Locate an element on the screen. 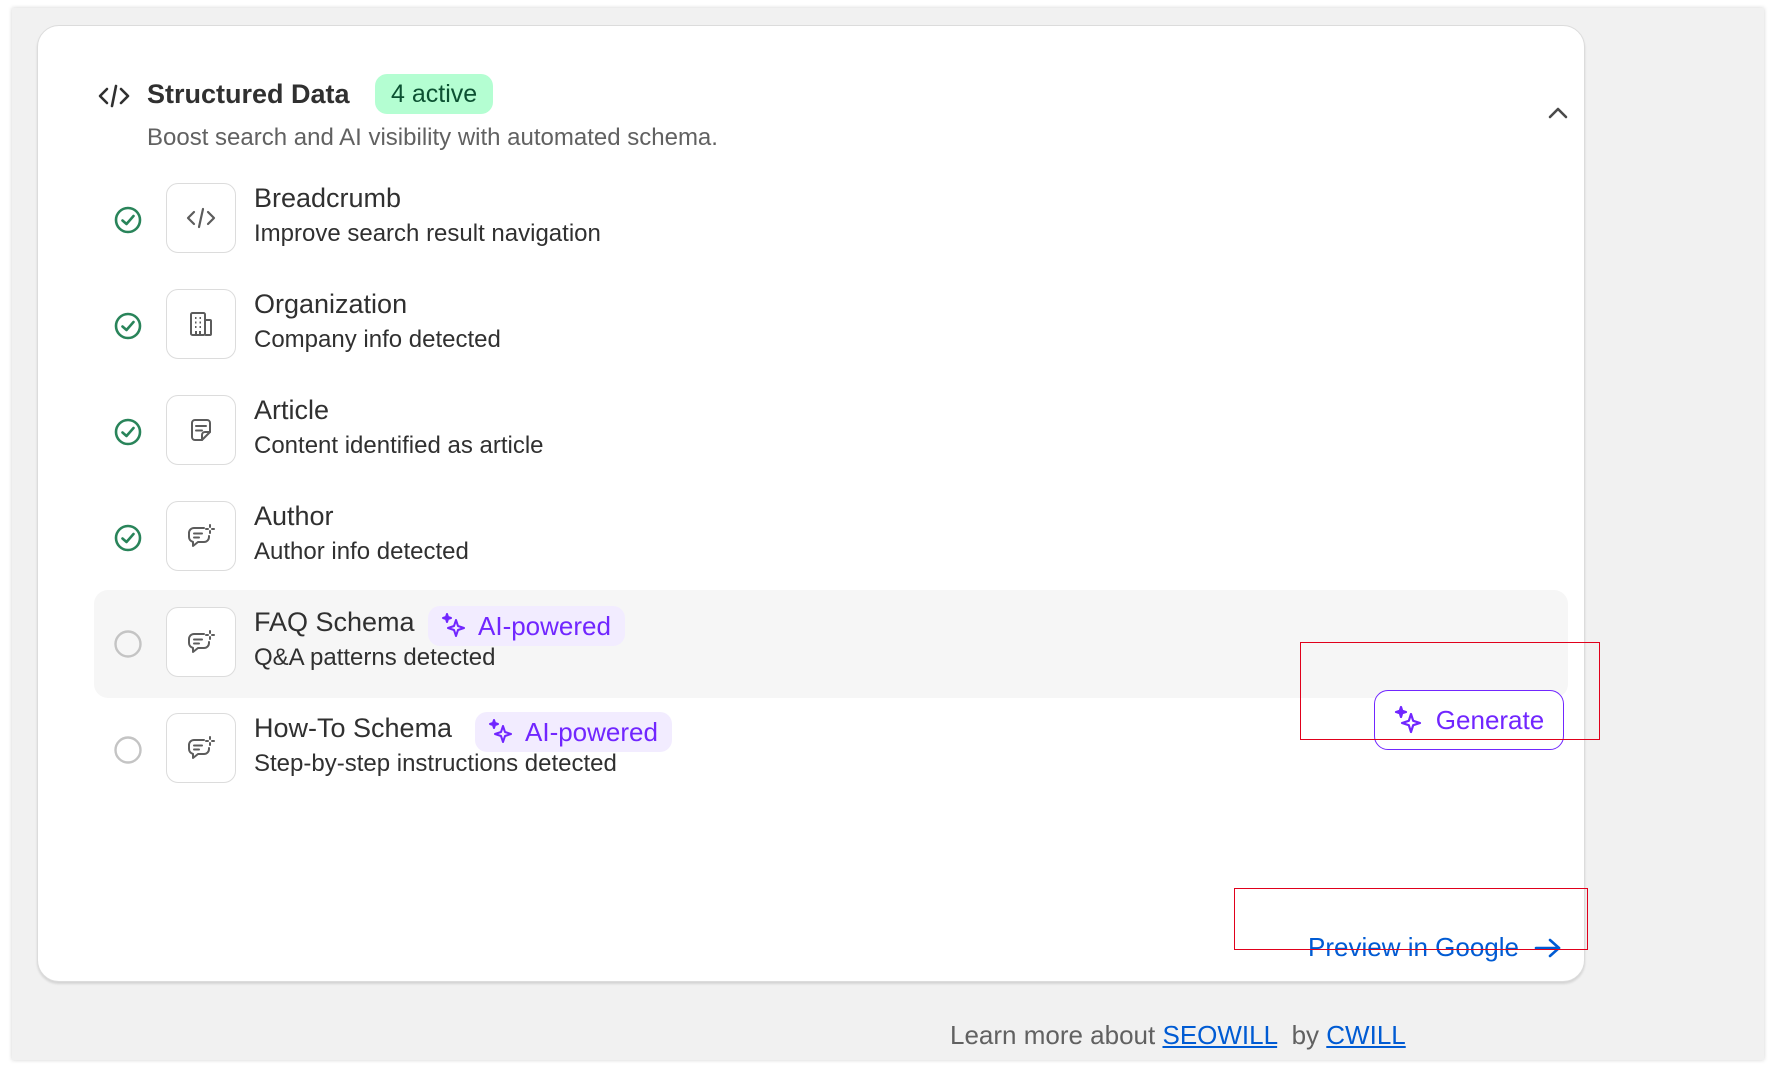 The height and width of the screenshot is (1068, 1776). preview-in-google-link: Preview in Google is located at coordinates (1435, 947).